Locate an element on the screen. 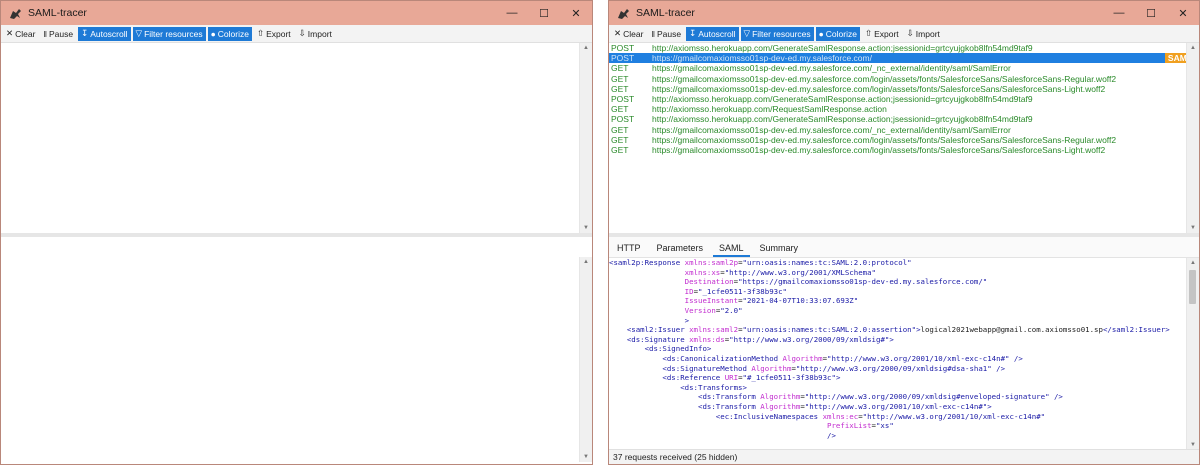 This screenshot has width=1200, height=465. xml-token: URI is located at coordinates (731, 378).